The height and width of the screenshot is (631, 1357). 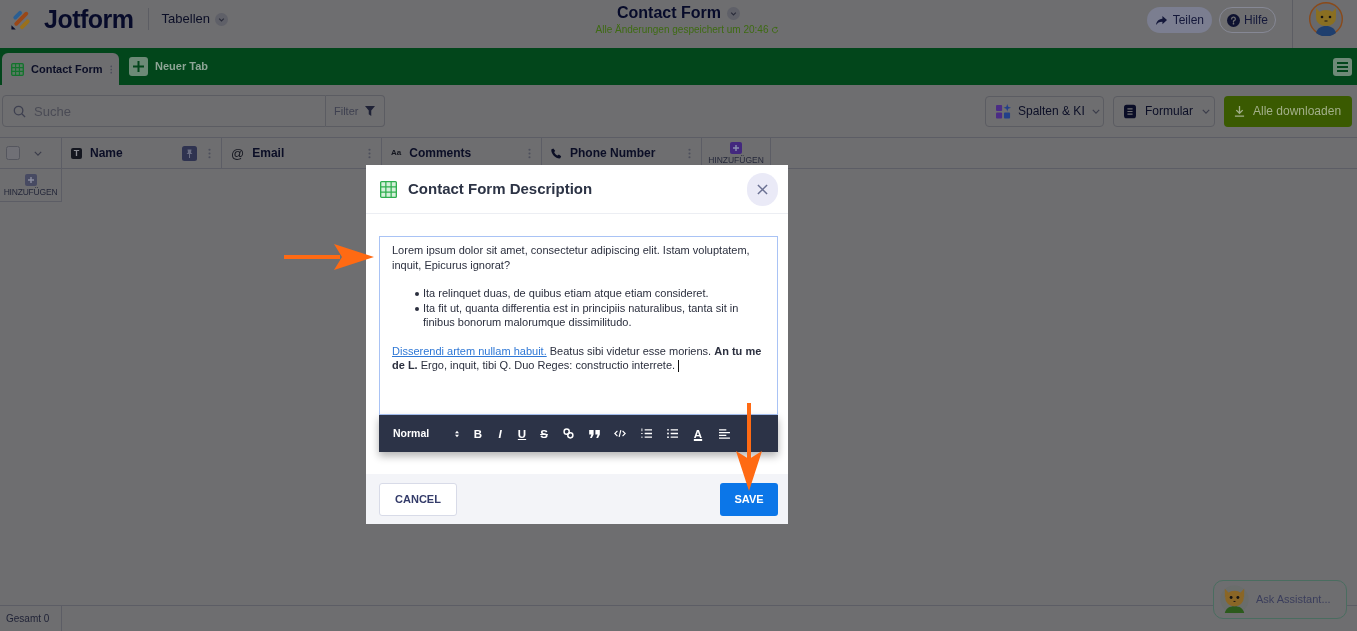 I want to click on list-item: Ita relinquet duas, de quibus etiam atque etiam consideret., so click(x=566, y=293).